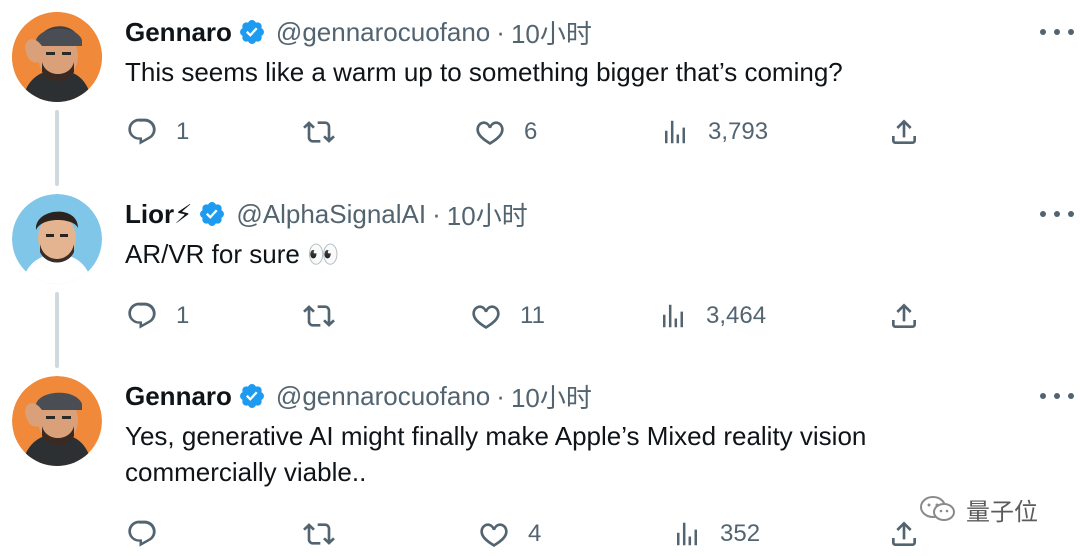 The width and height of the screenshot is (1080, 556). Describe the element at coordinates (509, 534) in the screenshot. I see `like-button: 4` at that location.